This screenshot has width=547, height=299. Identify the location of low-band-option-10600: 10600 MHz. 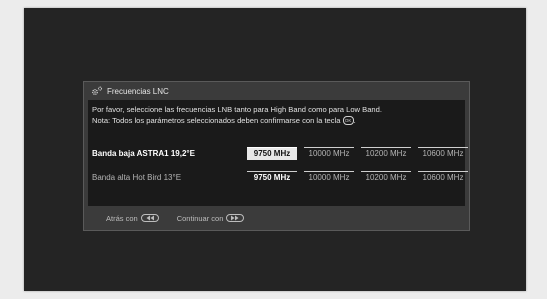
(443, 153).